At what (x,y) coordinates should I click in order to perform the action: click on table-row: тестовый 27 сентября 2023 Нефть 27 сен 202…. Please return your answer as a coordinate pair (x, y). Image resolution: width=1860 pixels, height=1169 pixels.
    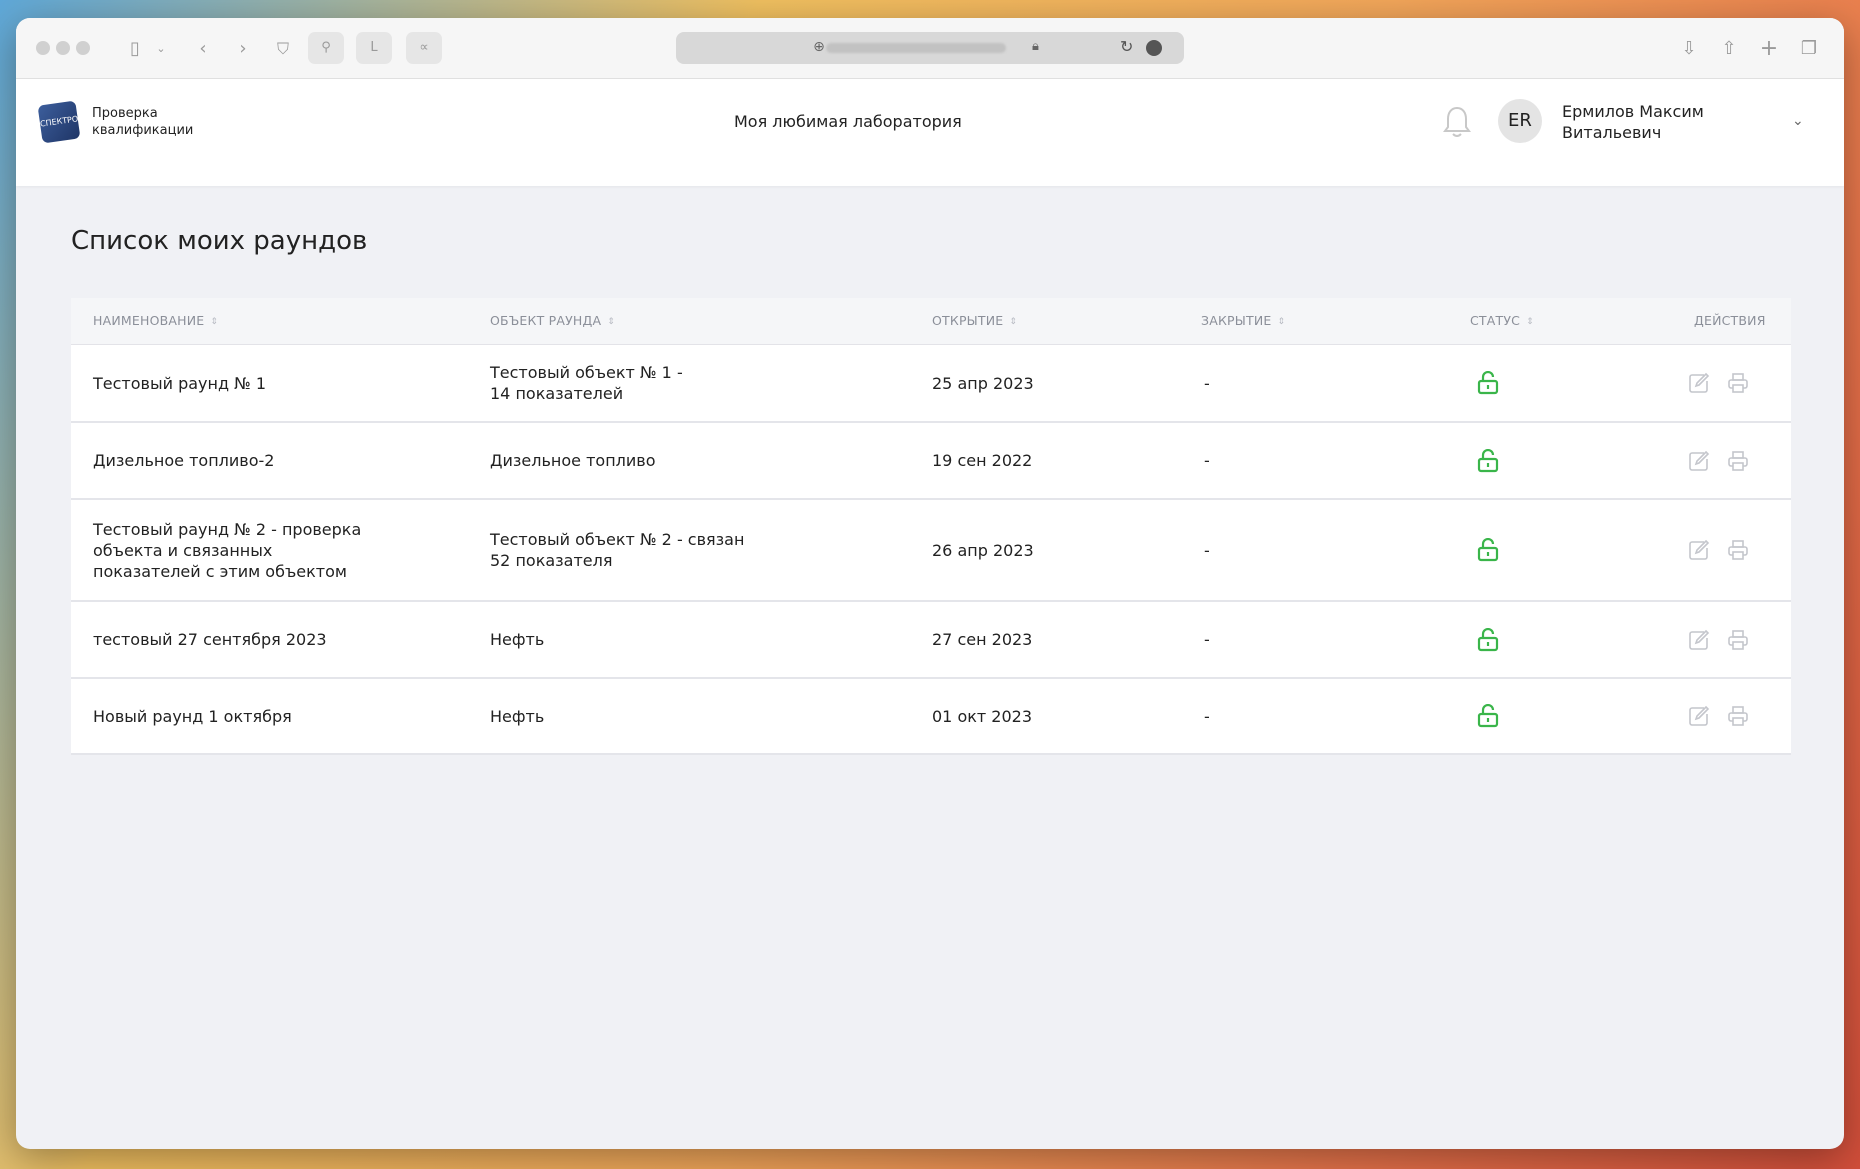
    Looking at the image, I should click on (931, 640).